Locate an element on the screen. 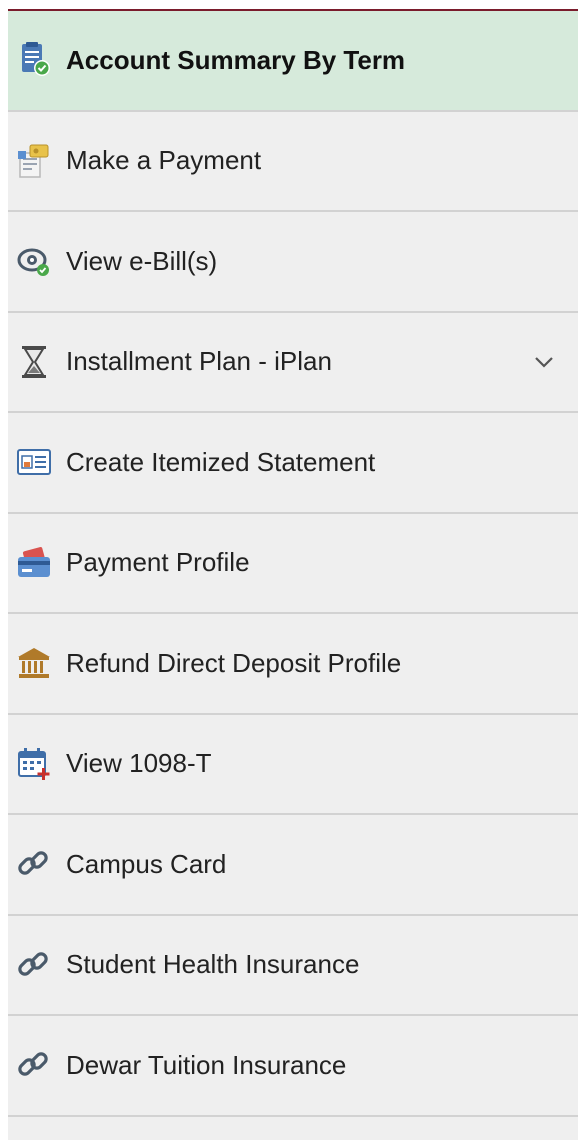  nav-item-dewar-tuition-insurance: Dewar Tuition Insurance is located at coordinates (293, 1066).